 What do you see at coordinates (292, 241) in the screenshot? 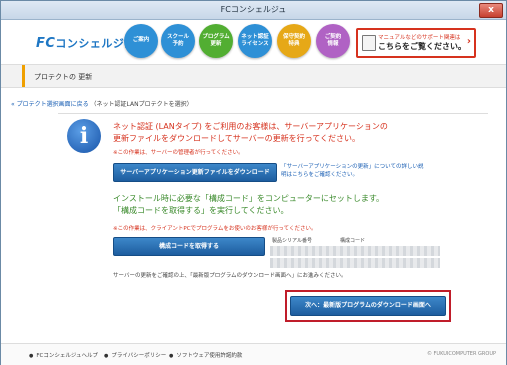
I see `serial-header: 製品シリアル番号` at bounding box center [292, 241].